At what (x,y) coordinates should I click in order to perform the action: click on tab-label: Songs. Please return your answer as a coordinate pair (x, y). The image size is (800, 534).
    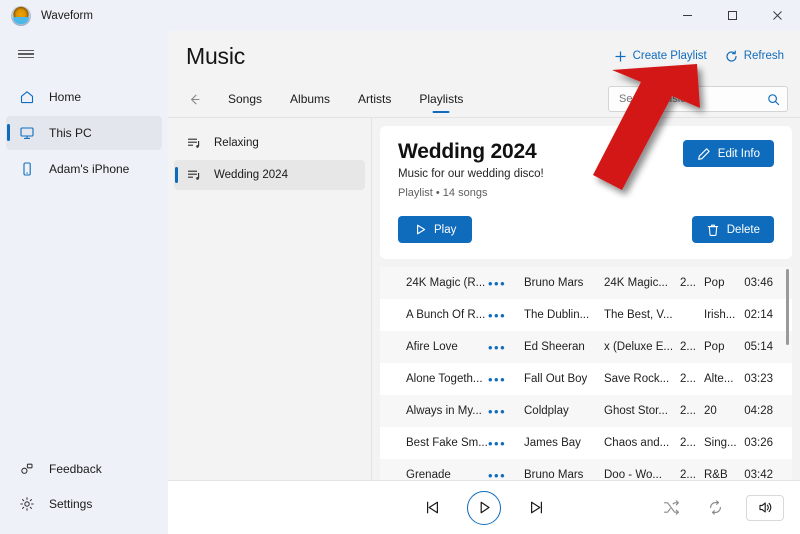
    Looking at the image, I should click on (245, 99).